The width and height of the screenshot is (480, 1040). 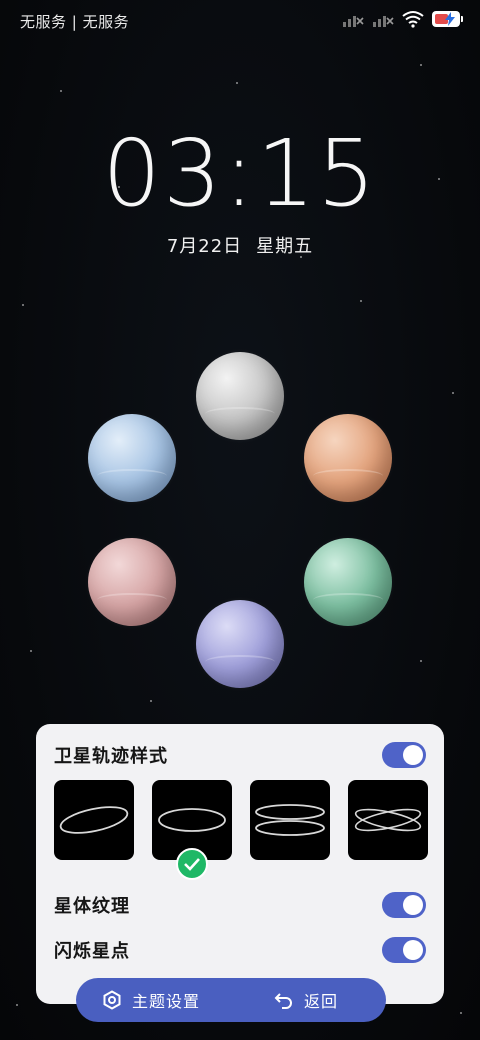 What do you see at coordinates (283, 1001) in the screenshot?
I see `back-arrow-icon` at bounding box center [283, 1001].